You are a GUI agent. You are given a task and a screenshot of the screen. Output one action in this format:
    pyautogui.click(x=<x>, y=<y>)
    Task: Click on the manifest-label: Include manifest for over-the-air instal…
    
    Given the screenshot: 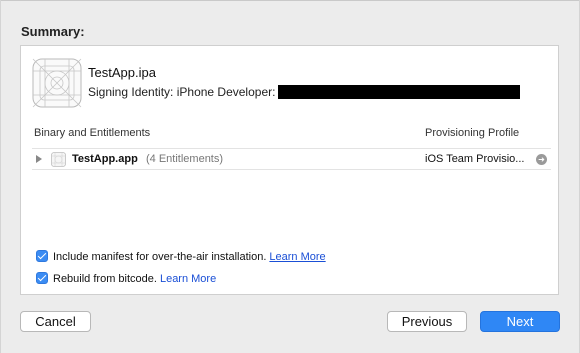 What is the action you would take?
    pyautogui.click(x=160, y=257)
    